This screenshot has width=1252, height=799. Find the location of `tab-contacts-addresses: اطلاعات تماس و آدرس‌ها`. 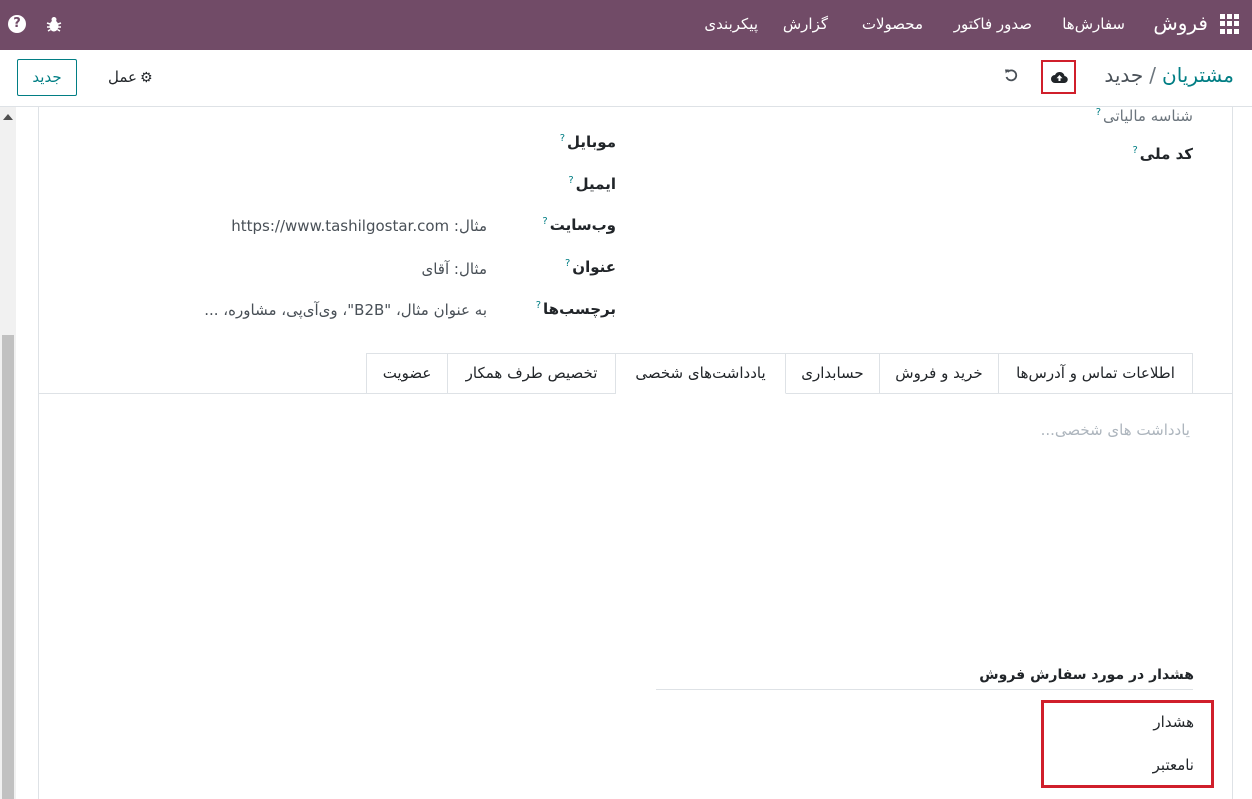

tab-contacts-addresses: اطلاعات تماس و آدرس‌ها is located at coordinates (1095, 373).